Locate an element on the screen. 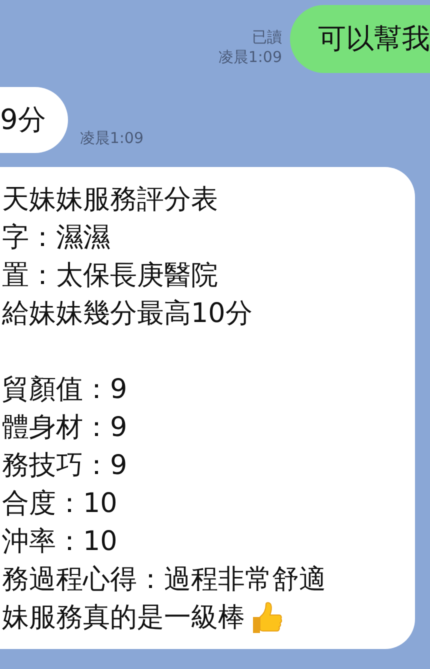  message-line: 務過程心得：過程非常舒適 is located at coordinates (164, 580).